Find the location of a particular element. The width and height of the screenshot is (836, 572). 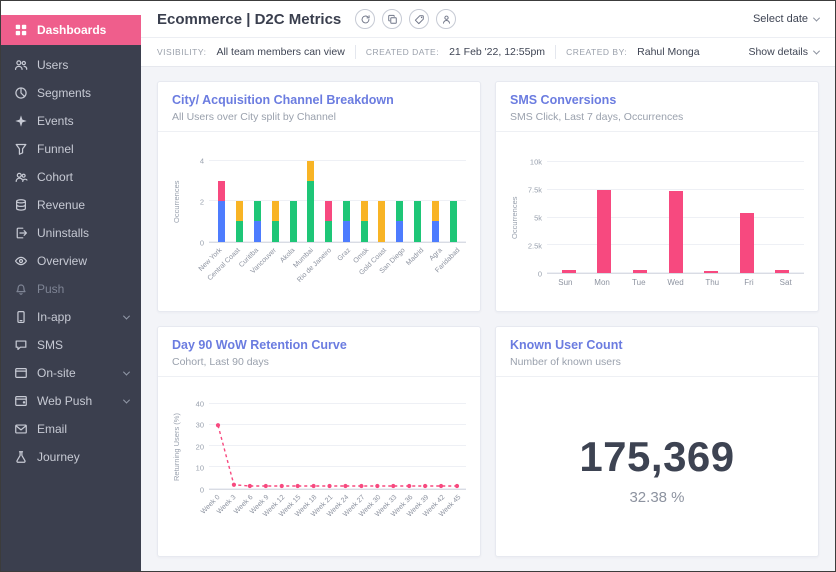

refresh-button is located at coordinates (365, 19).